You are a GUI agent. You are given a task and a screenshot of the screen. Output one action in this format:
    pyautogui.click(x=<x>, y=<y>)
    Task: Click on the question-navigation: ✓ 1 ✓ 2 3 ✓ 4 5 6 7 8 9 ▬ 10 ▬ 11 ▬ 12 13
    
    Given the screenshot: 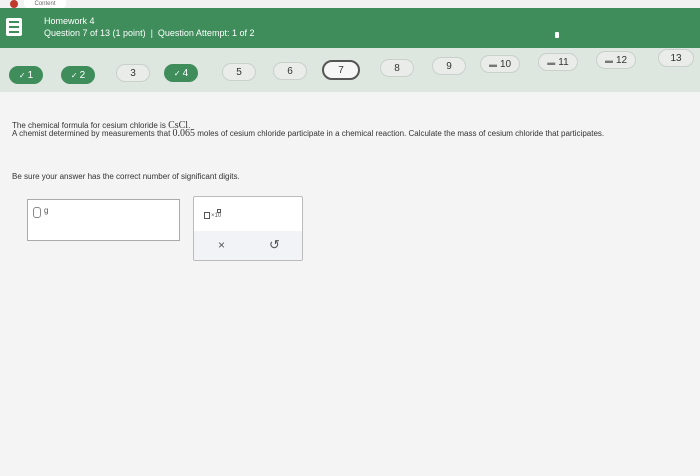 What is the action you would take?
    pyautogui.click(x=350, y=70)
    